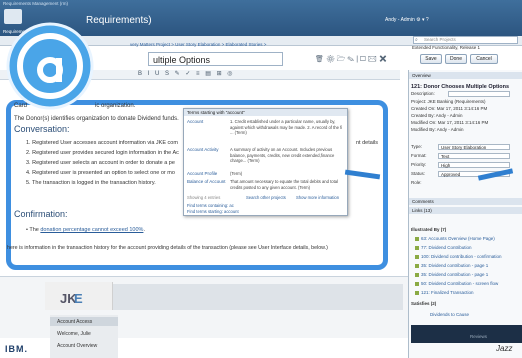  I want to click on meta-created-by: Created By: Andy - Admin, so click(437, 115).